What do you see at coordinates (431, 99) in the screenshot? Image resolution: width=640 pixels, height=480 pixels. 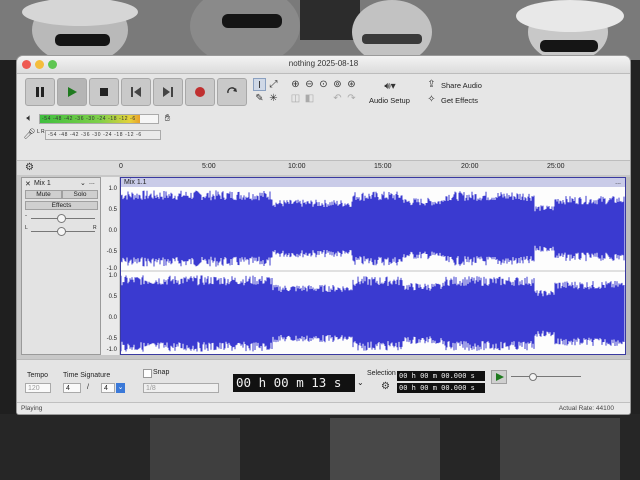 I see `effects-icon: ✧` at bounding box center [431, 99].